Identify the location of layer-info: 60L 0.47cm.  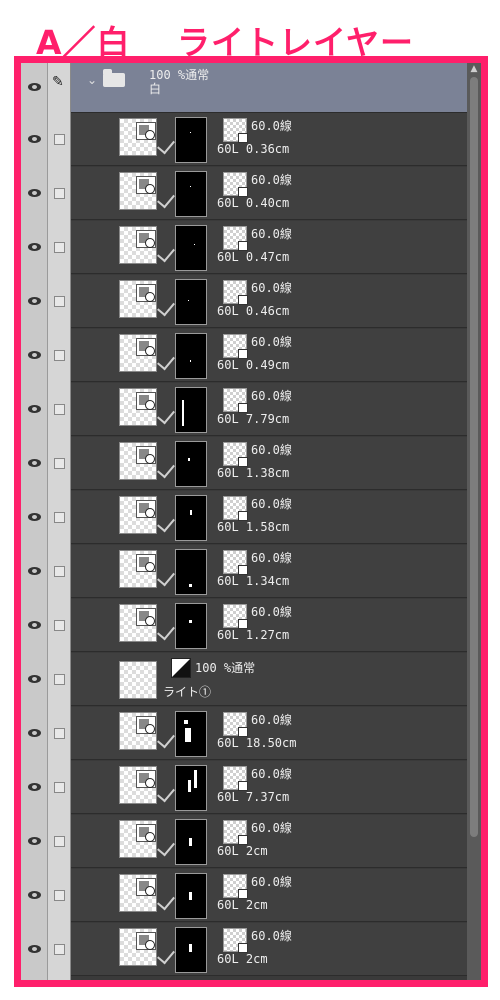
(253, 257).